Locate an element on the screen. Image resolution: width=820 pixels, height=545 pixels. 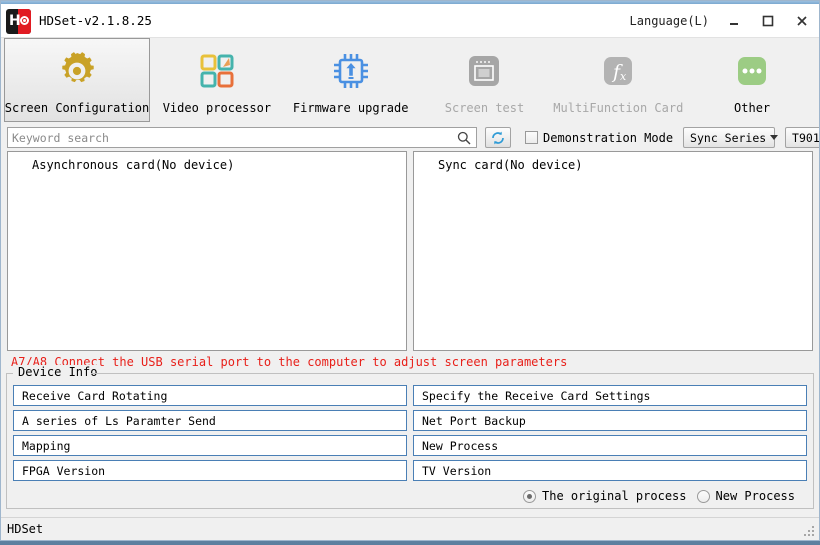
minimize-button is located at coordinates (734, 21).